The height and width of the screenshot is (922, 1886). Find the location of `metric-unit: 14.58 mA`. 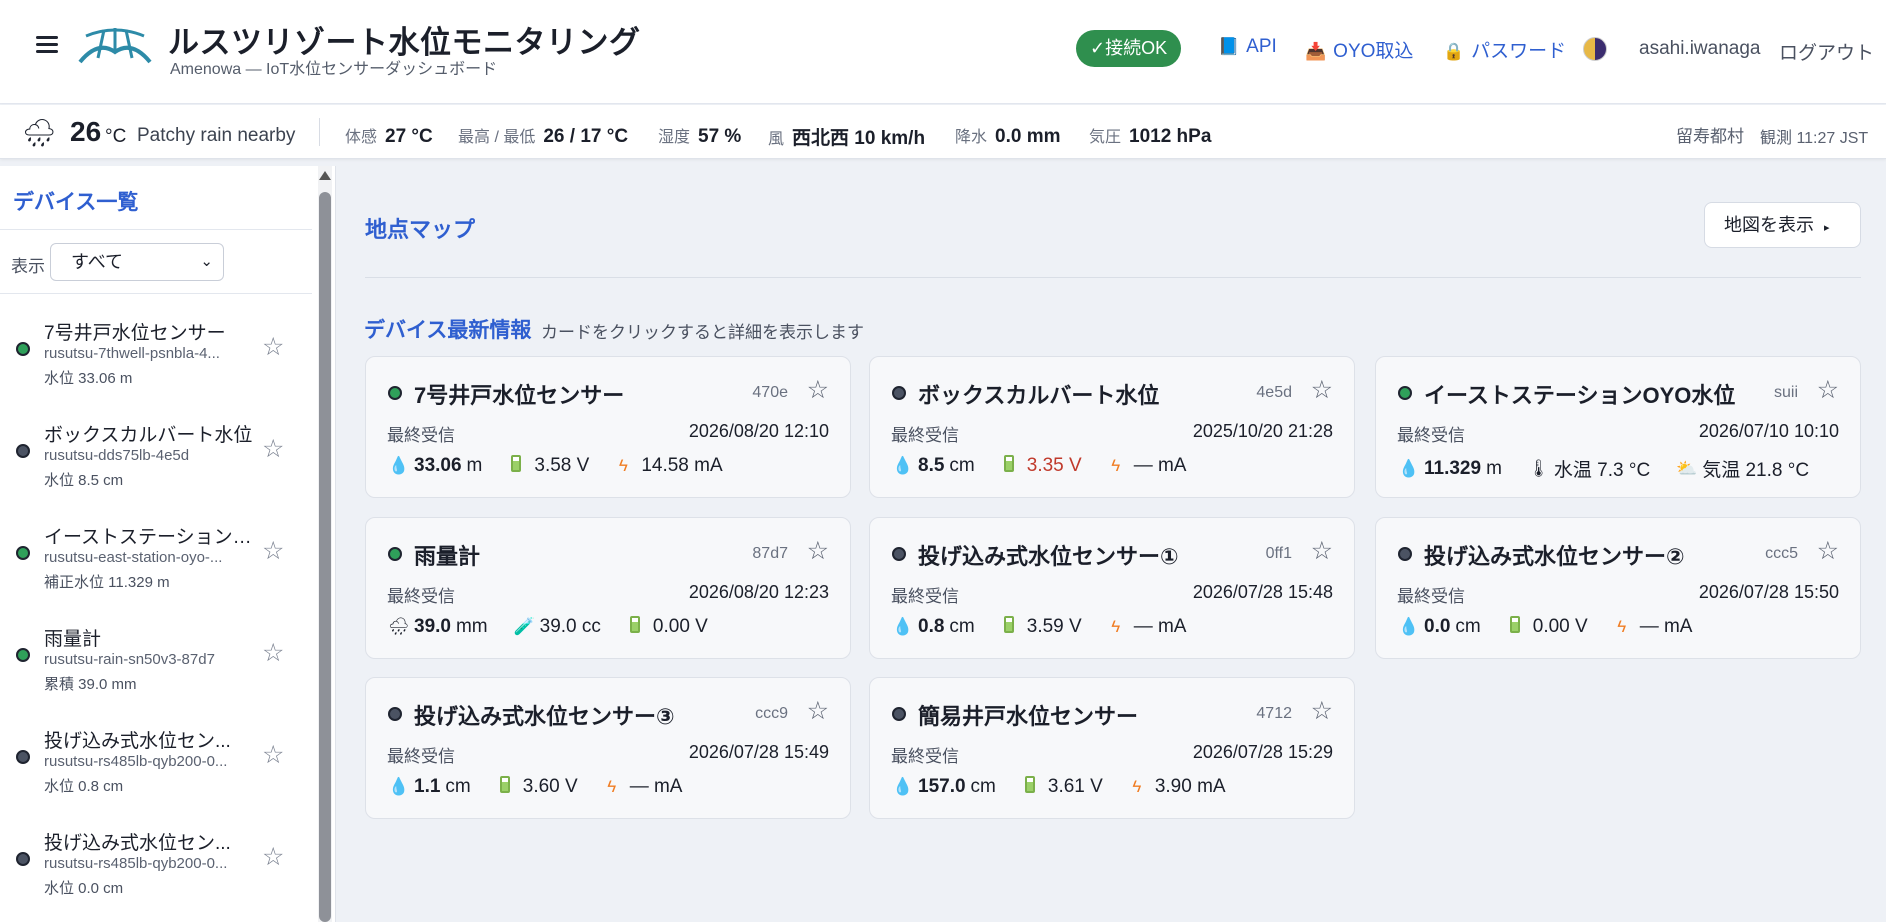

metric-unit: 14.58 mA is located at coordinates (682, 465).